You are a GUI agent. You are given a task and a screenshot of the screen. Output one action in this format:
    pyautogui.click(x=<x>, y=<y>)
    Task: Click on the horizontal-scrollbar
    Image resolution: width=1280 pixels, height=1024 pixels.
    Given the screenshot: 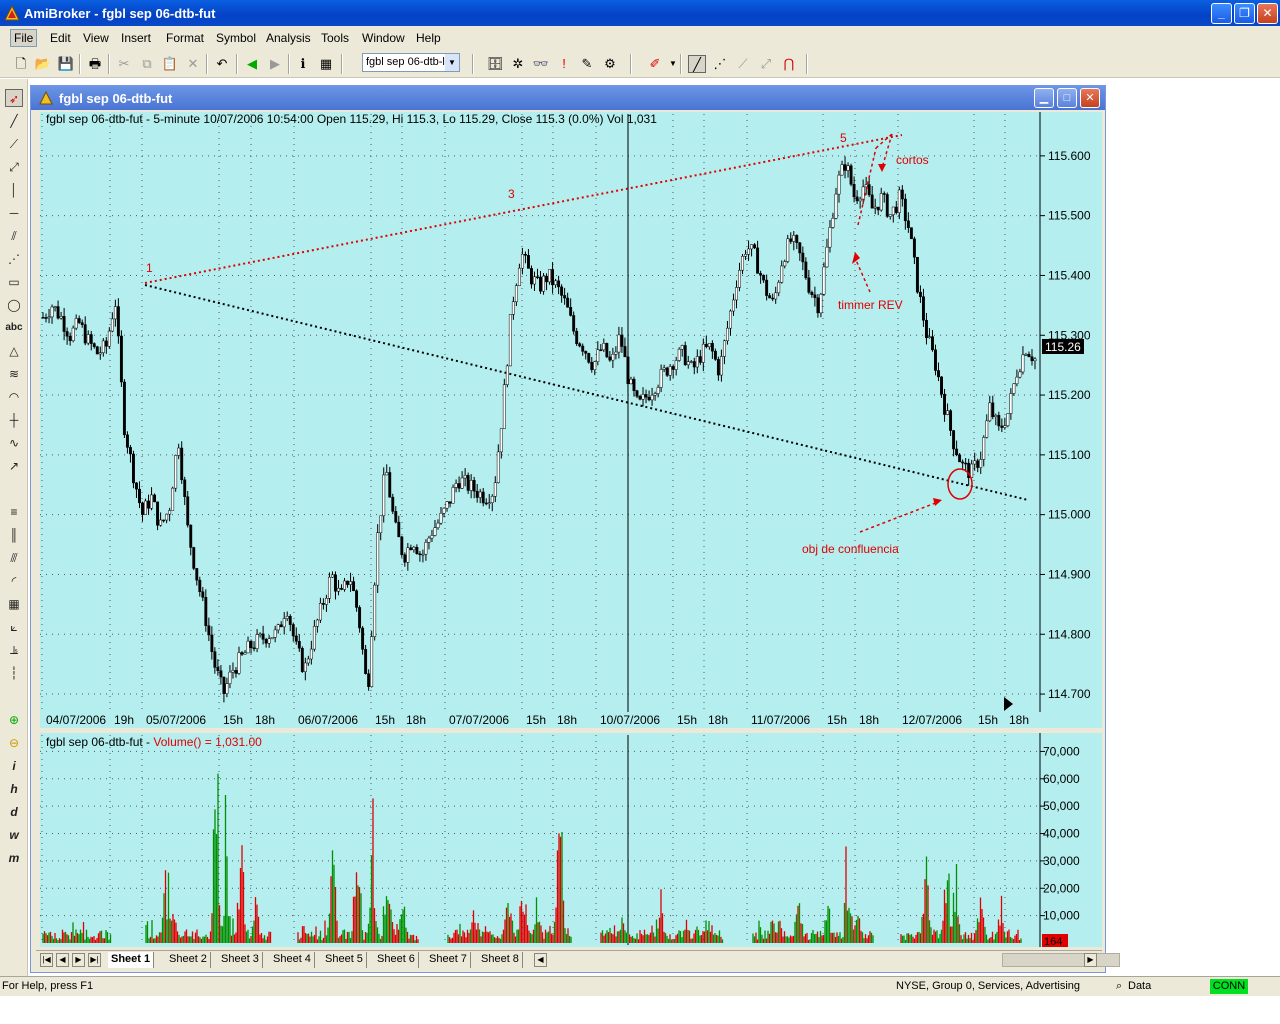 What is the action you would take?
    pyautogui.click(x=1061, y=960)
    